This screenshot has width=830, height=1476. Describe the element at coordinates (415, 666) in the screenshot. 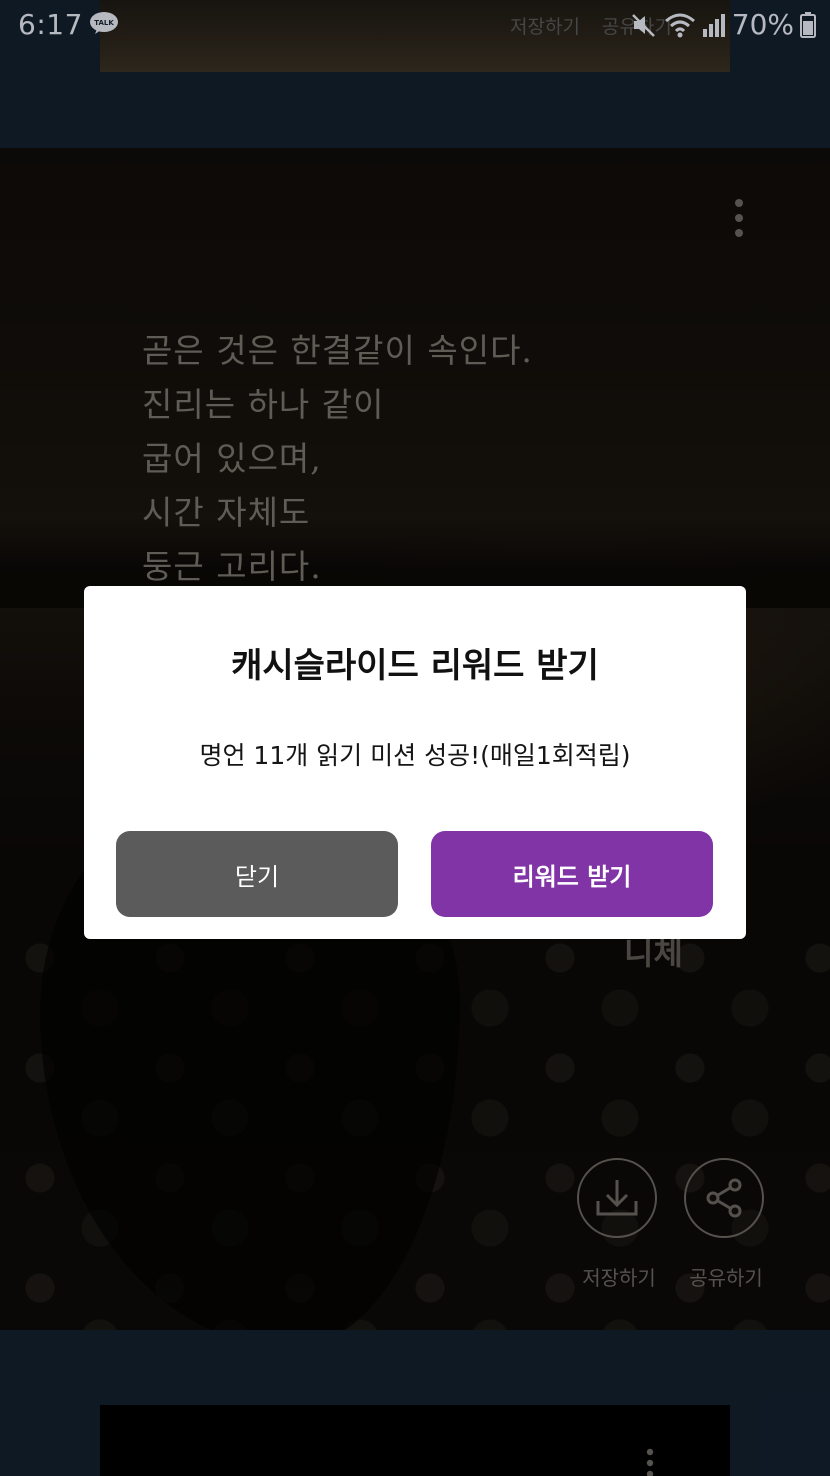

I see `dialog-title: 캐시슬라이드 리워드 받기` at that location.